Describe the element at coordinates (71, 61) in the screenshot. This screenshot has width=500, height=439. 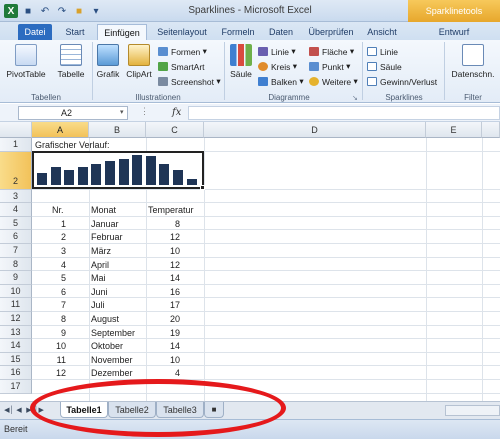
I see `tabelle-button: Tabelle` at that location.